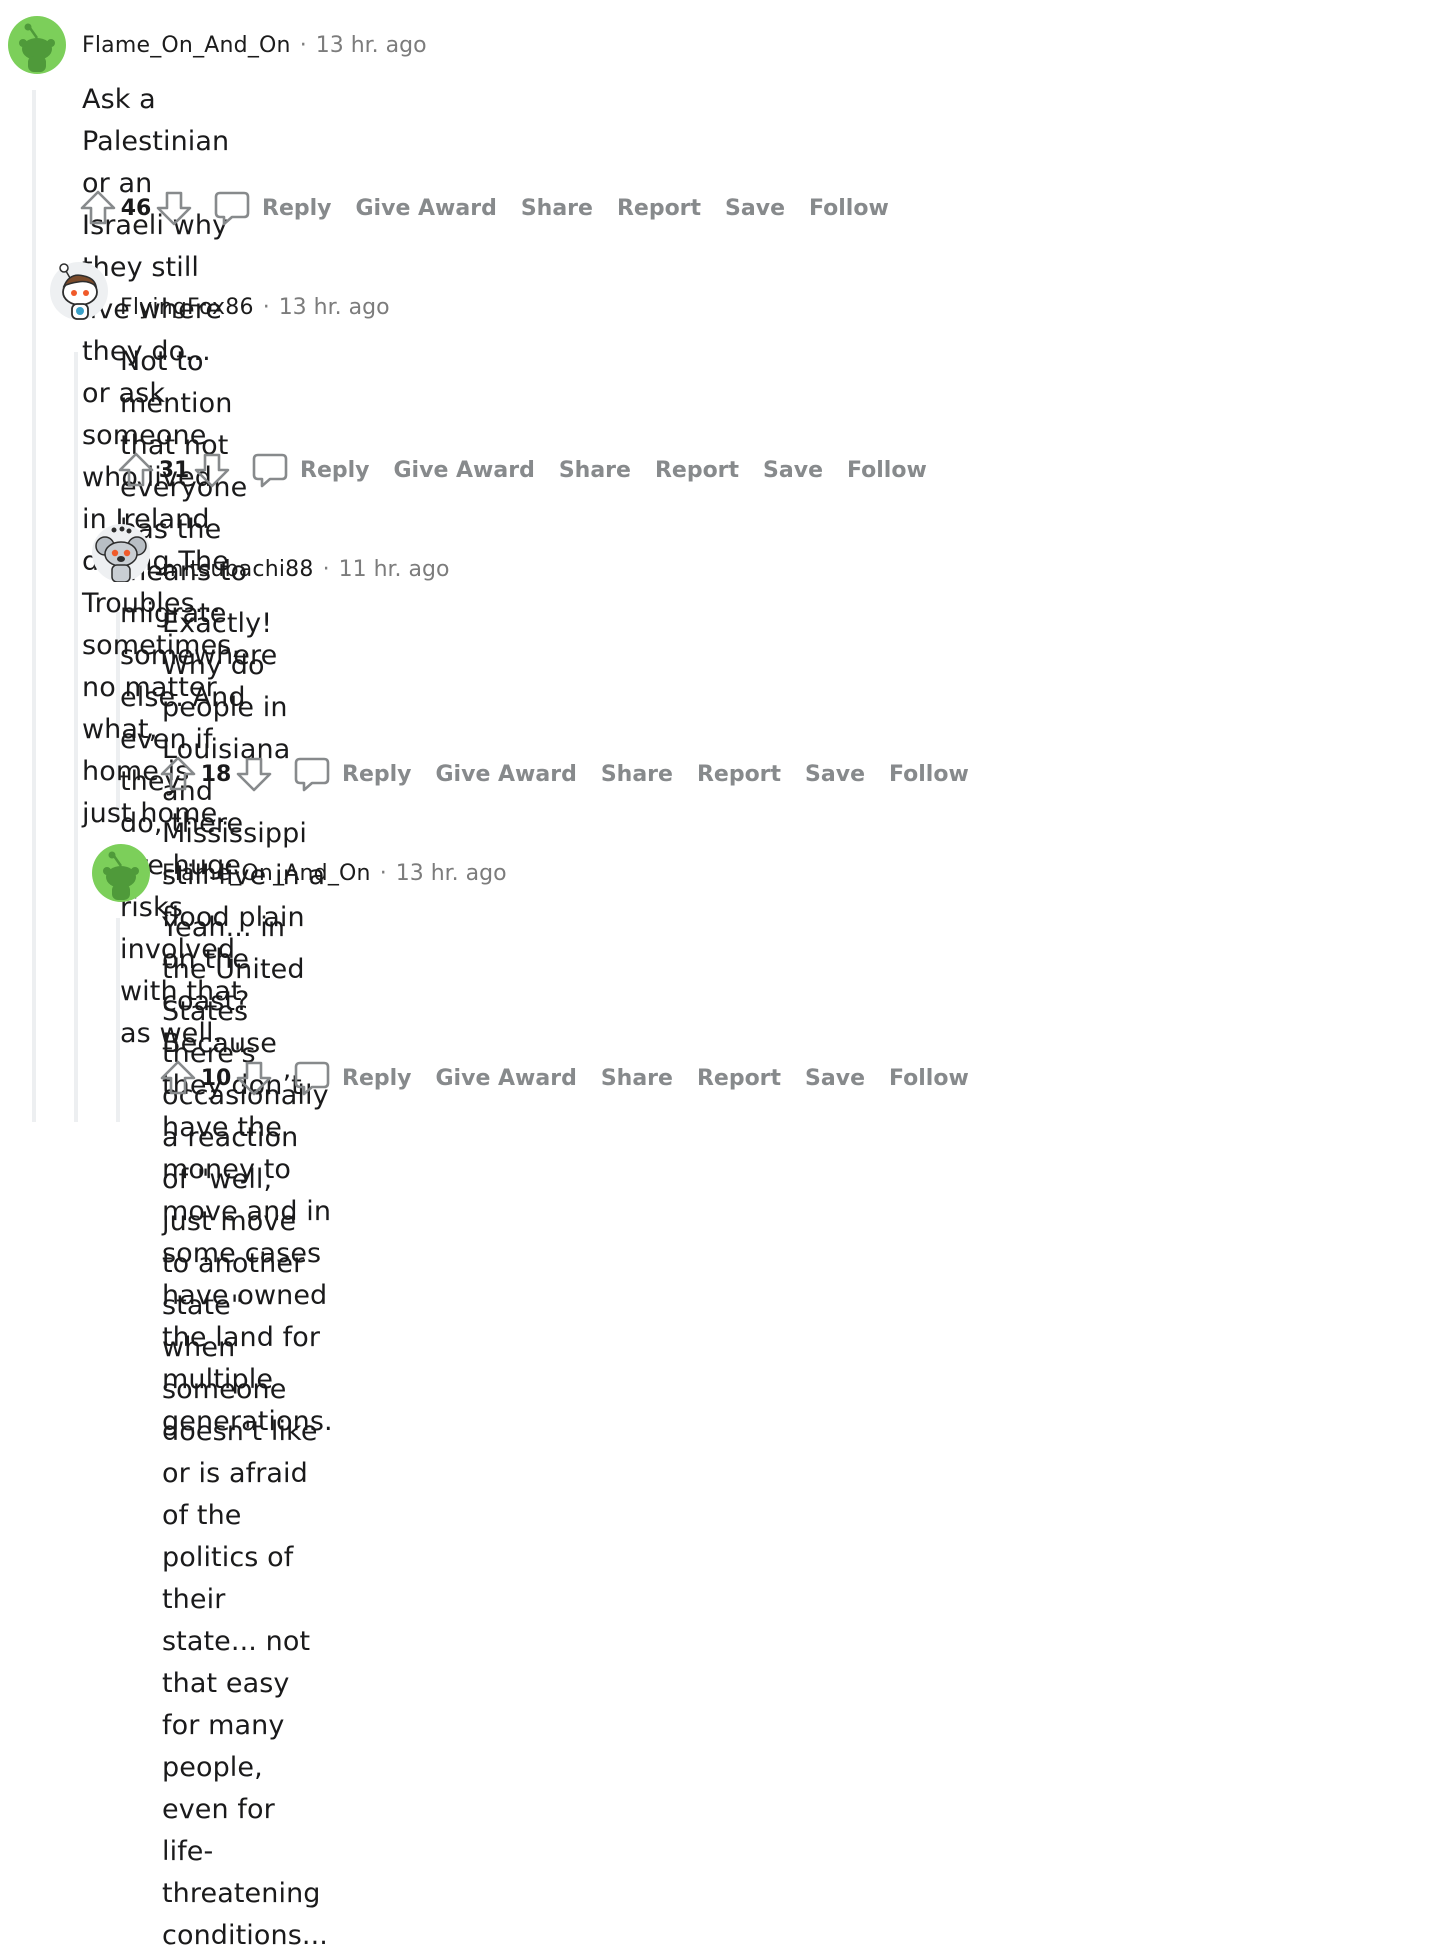  What do you see at coordinates (121, 553) in the screenshot?
I see `snoo-koala-avatar-icon` at bounding box center [121, 553].